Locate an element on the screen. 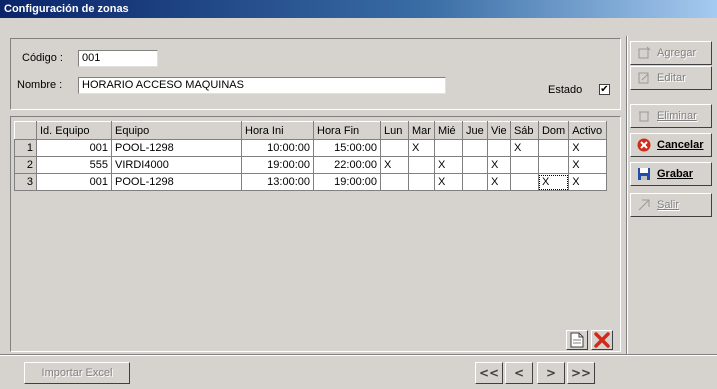 This screenshot has height=389, width=717. exit-icon is located at coordinates (644, 205).